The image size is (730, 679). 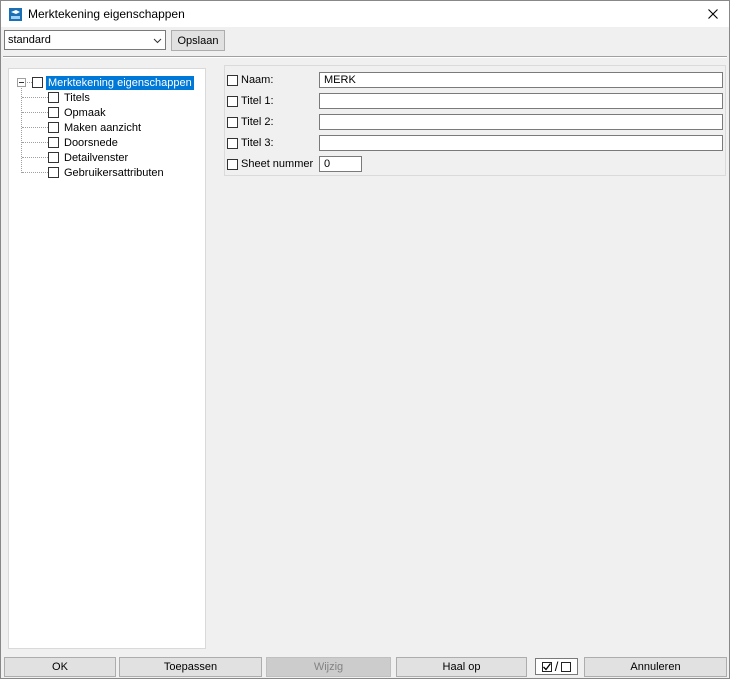 I want to click on get-button: Haal op, so click(x=461, y=667).